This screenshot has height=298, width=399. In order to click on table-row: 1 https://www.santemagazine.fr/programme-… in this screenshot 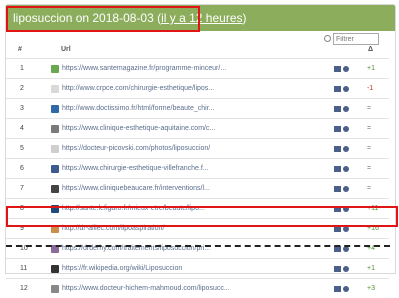, I will do `click(197, 68)`.